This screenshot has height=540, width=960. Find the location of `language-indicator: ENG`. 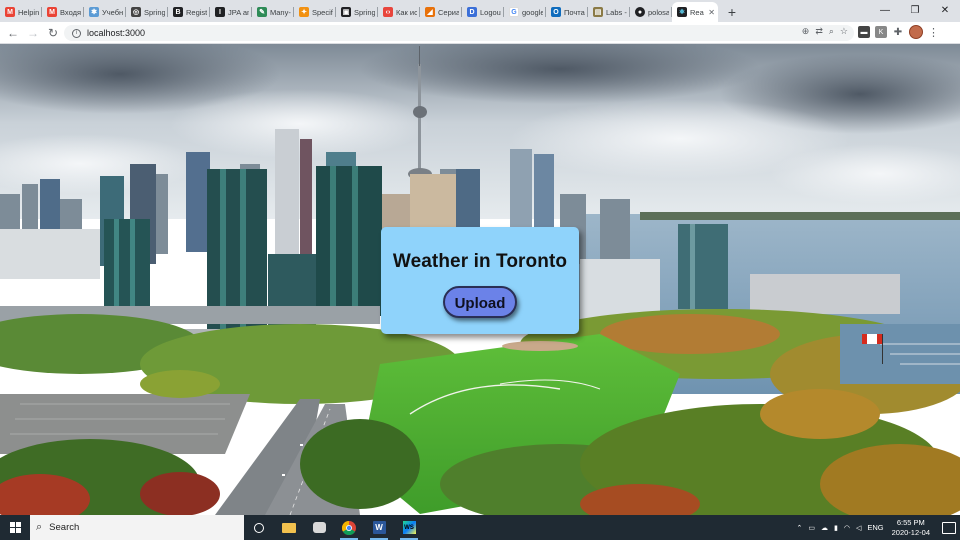

language-indicator: ENG is located at coordinates (875, 527).